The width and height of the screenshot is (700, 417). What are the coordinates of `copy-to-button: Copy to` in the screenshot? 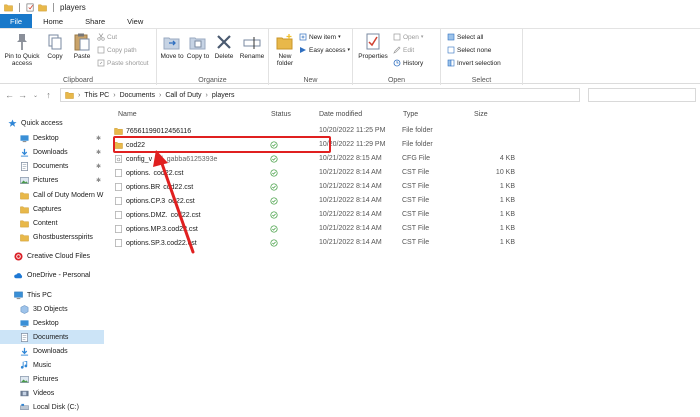 It's located at (198, 46).